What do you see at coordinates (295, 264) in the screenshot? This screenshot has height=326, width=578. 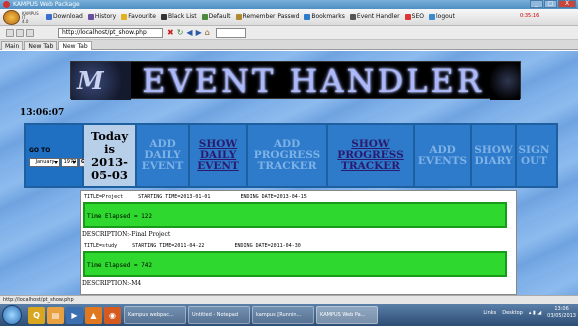 I see `elapsed-bar: Time Elapsed = 742` at bounding box center [295, 264].